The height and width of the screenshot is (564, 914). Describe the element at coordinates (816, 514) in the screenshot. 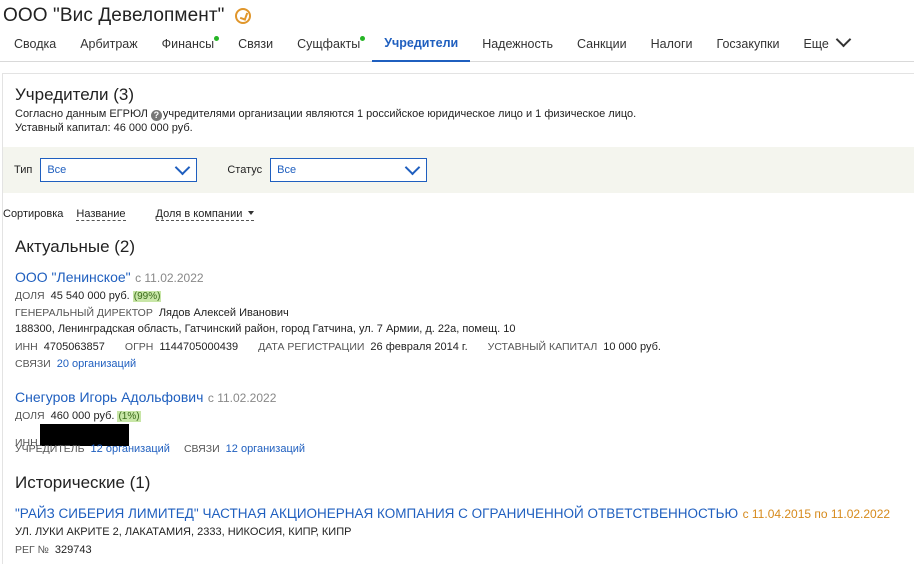

I see `historical-org-period: с 11.04.2015 по 11.02.2022` at that location.